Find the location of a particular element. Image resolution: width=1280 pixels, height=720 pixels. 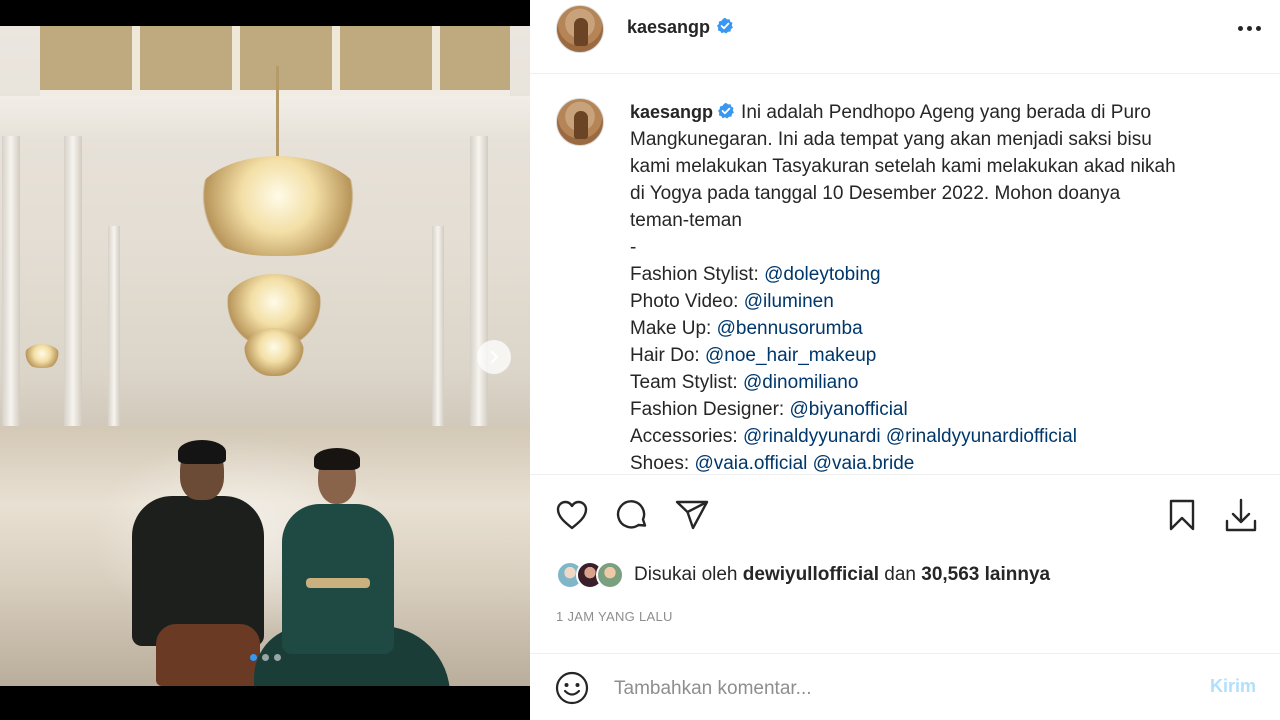

heart-icon is located at coordinates (572, 515).